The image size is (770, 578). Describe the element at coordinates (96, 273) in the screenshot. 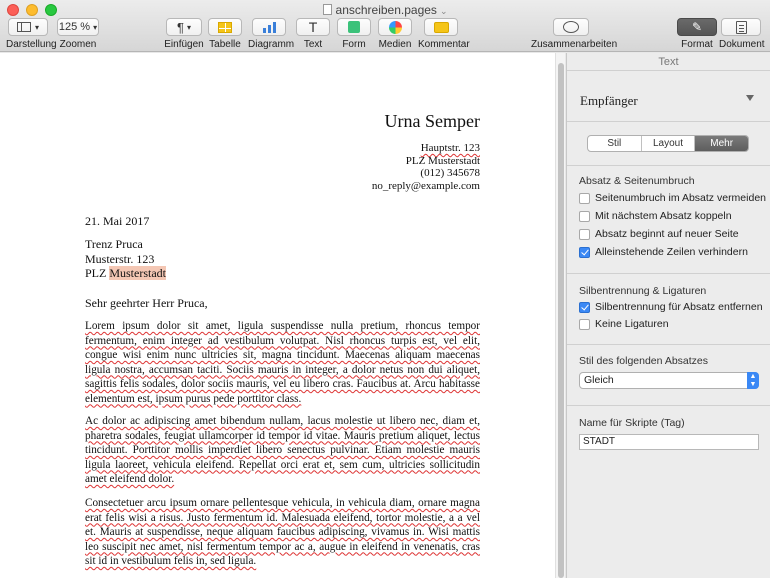

I see `recipient-plz: PLZ` at that location.